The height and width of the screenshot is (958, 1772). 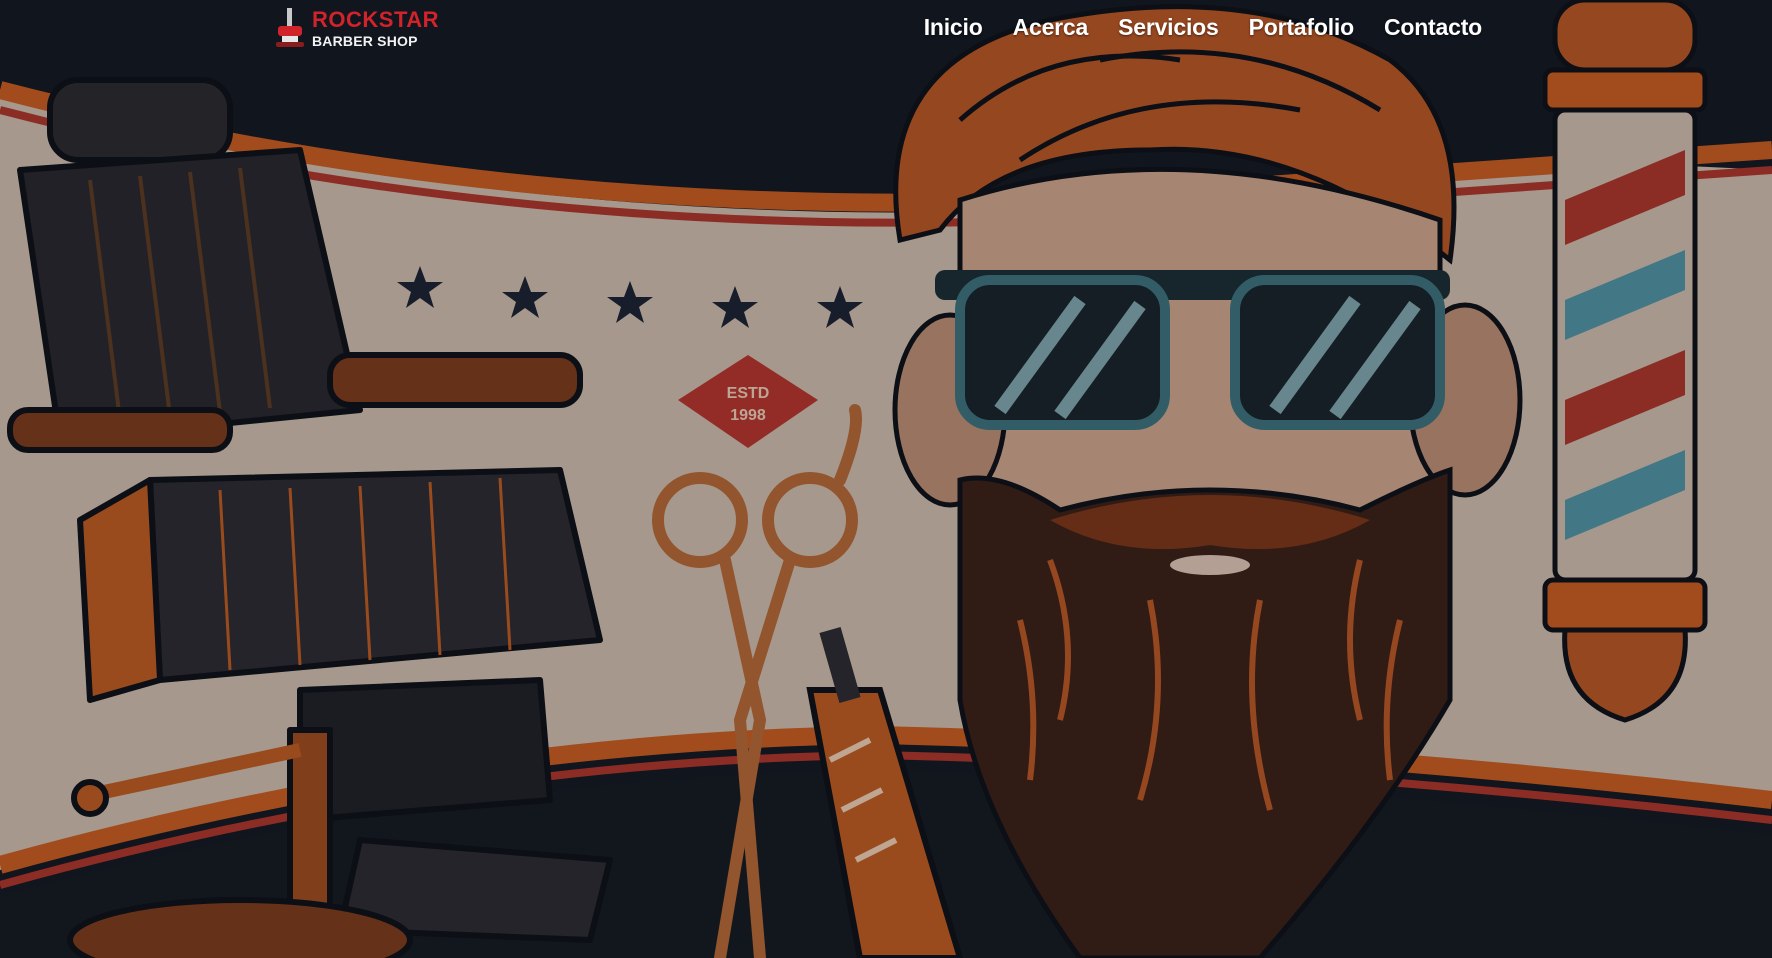 What do you see at coordinates (1625, 361) in the screenshot?
I see `barber-pole-icon` at bounding box center [1625, 361].